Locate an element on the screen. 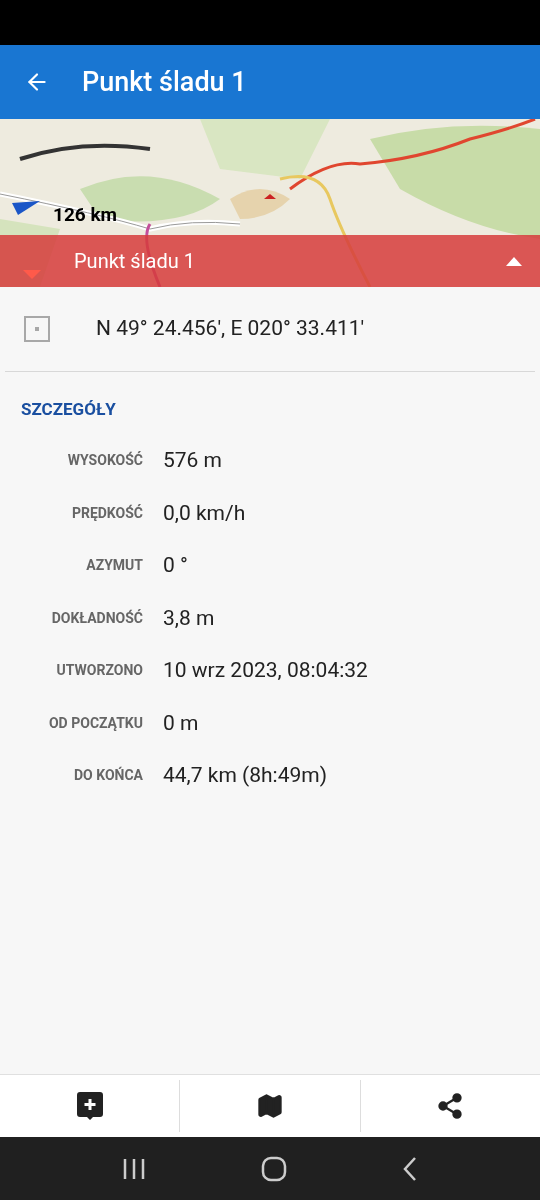 The width and height of the screenshot is (540, 1200). banner-title: Punkt śladu 1 is located at coordinates (134, 261).